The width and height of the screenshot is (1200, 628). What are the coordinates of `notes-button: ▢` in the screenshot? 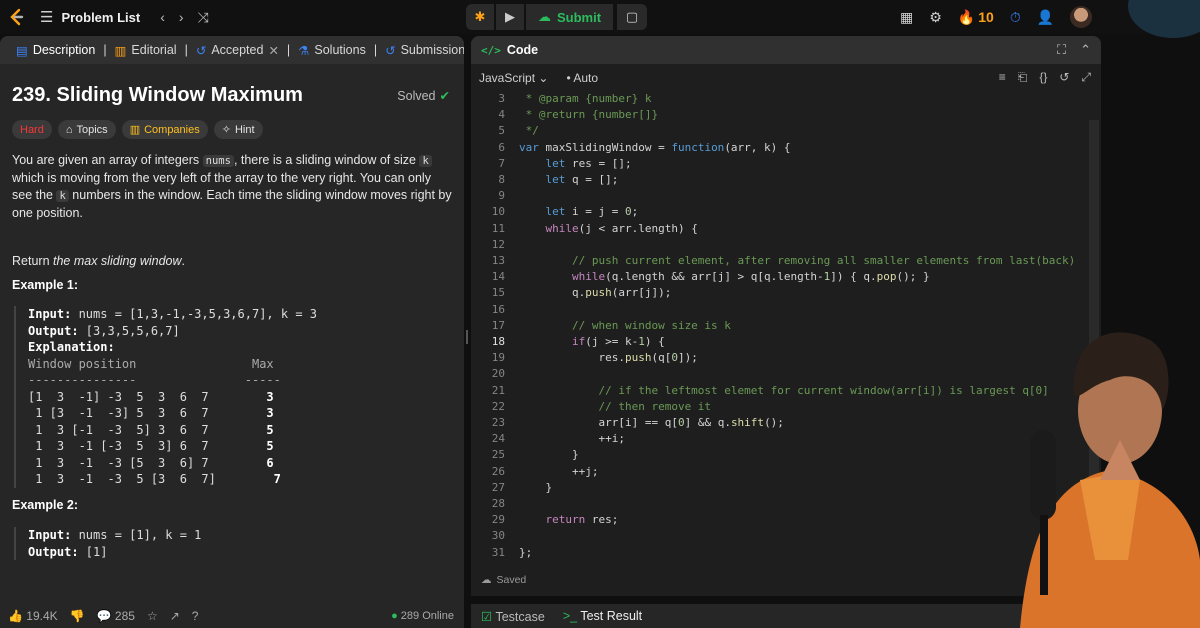 It's located at (632, 17).